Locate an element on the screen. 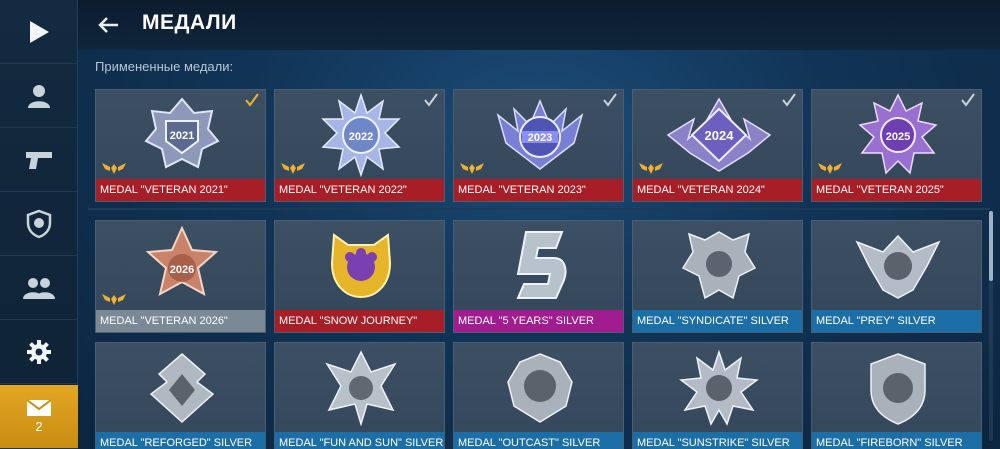 The width and height of the screenshot is (1000, 449). sidebar: 2 is located at coordinates (39, 224).